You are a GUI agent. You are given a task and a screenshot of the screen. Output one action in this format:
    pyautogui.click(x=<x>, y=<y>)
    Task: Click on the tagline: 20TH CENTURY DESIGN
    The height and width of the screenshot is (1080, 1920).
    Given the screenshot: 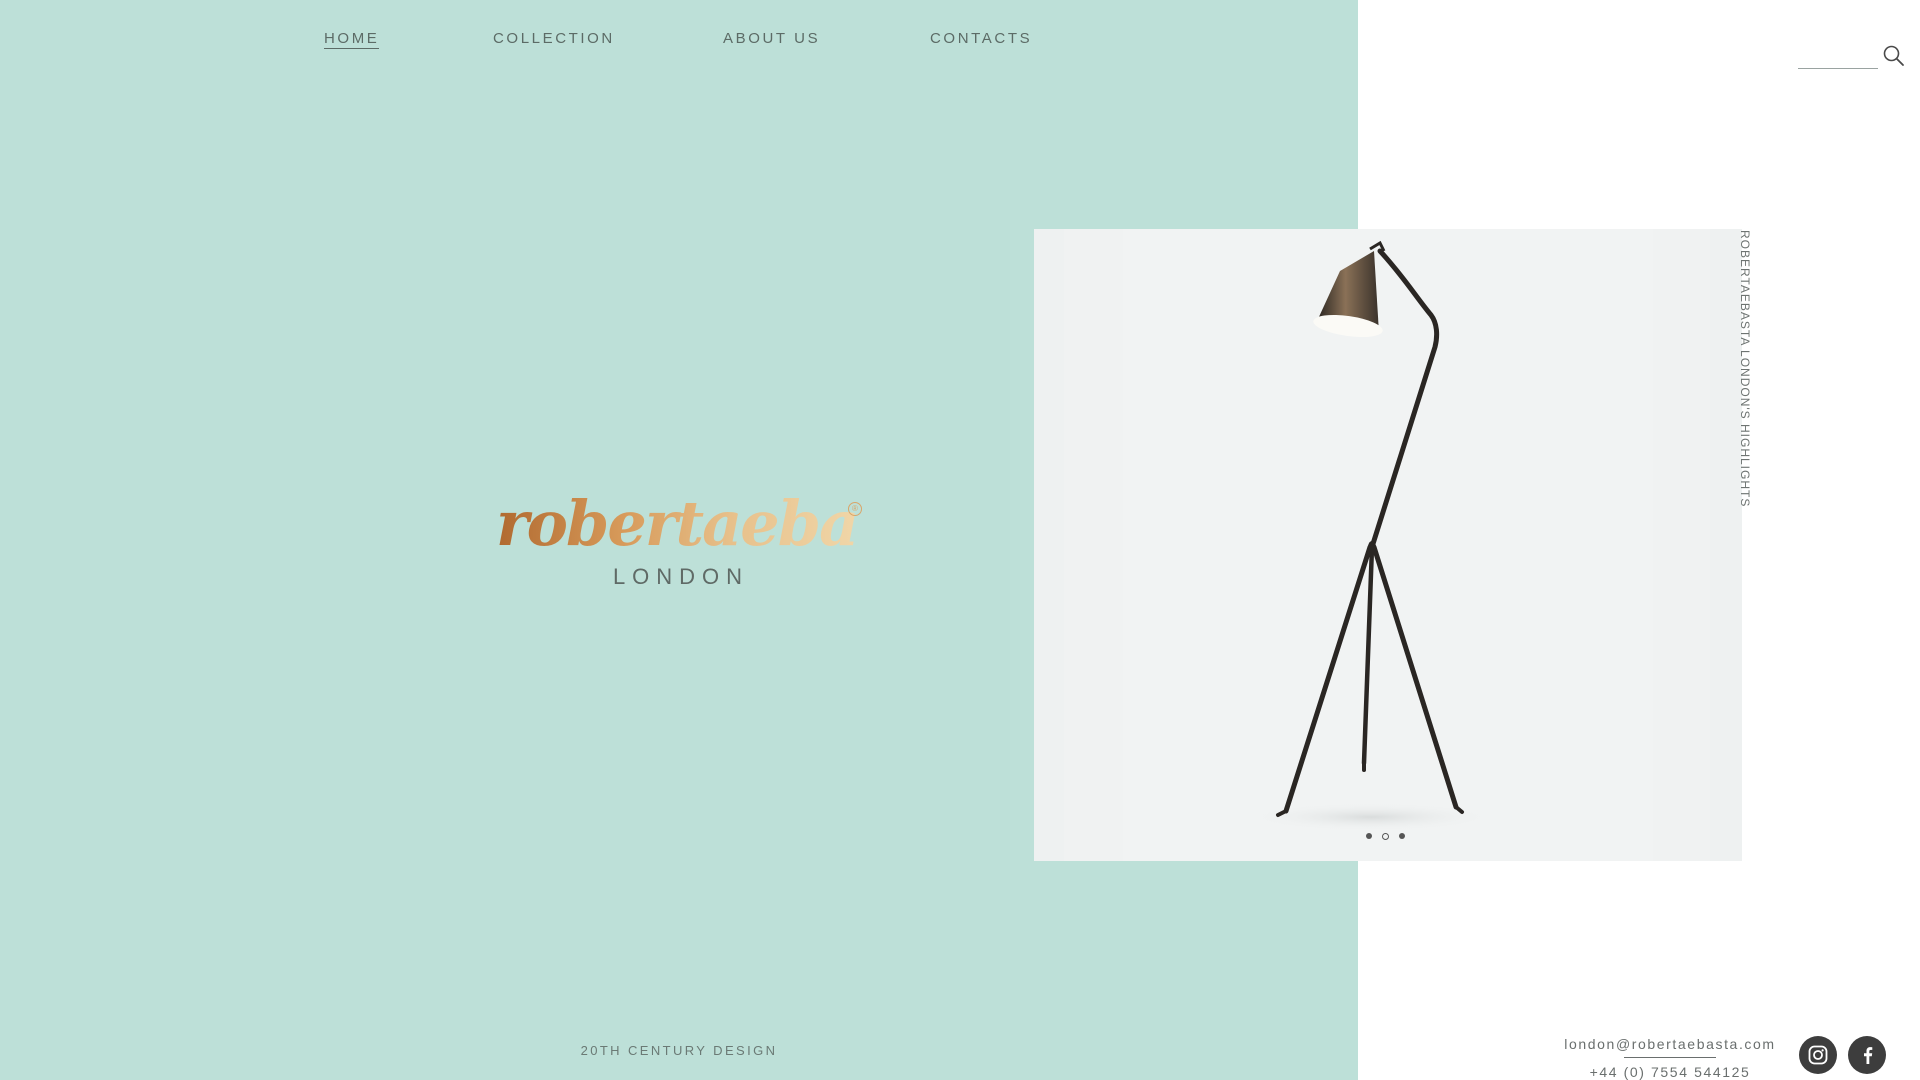 What is the action you would take?
    pyautogui.click(x=679, y=1050)
    